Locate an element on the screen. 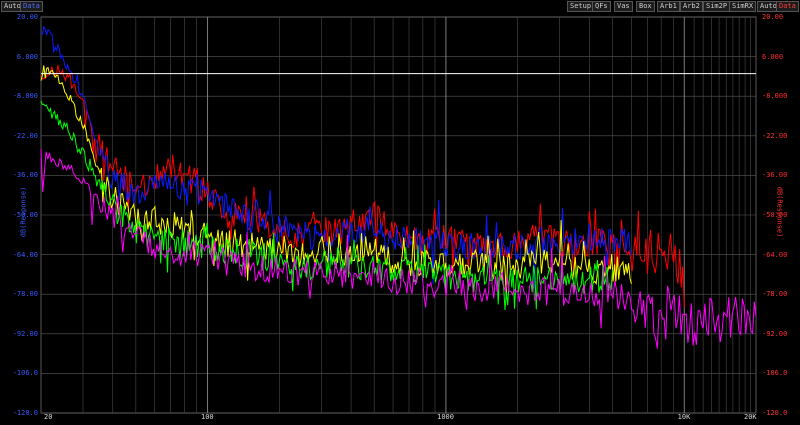 The height and width of the screenshot is (425, 800). y-tick-label-right: -92.00 is located at coordinates (775, 333).